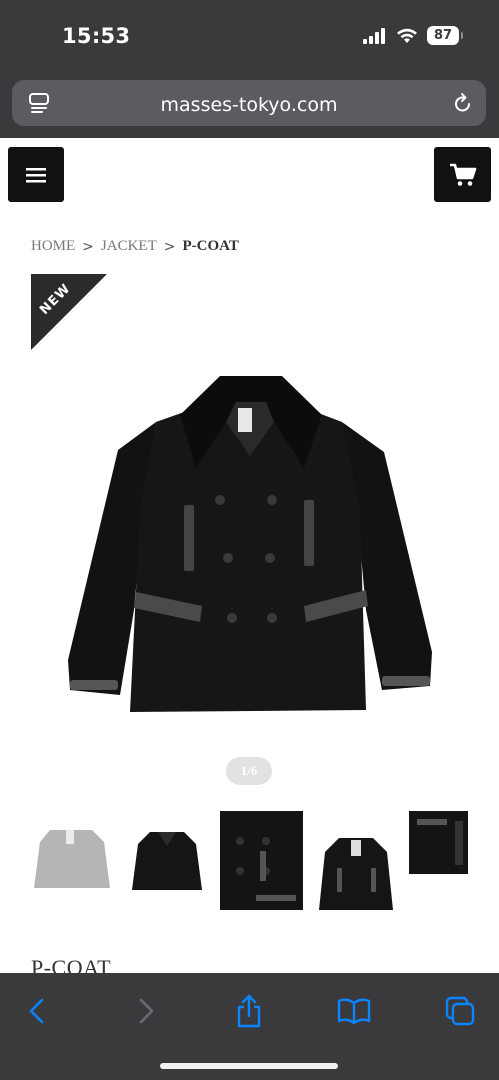 The width and height of the screenshot is (499, 1080). I want to click on address-bar: masses-tokyo.com, so click(249, 103).